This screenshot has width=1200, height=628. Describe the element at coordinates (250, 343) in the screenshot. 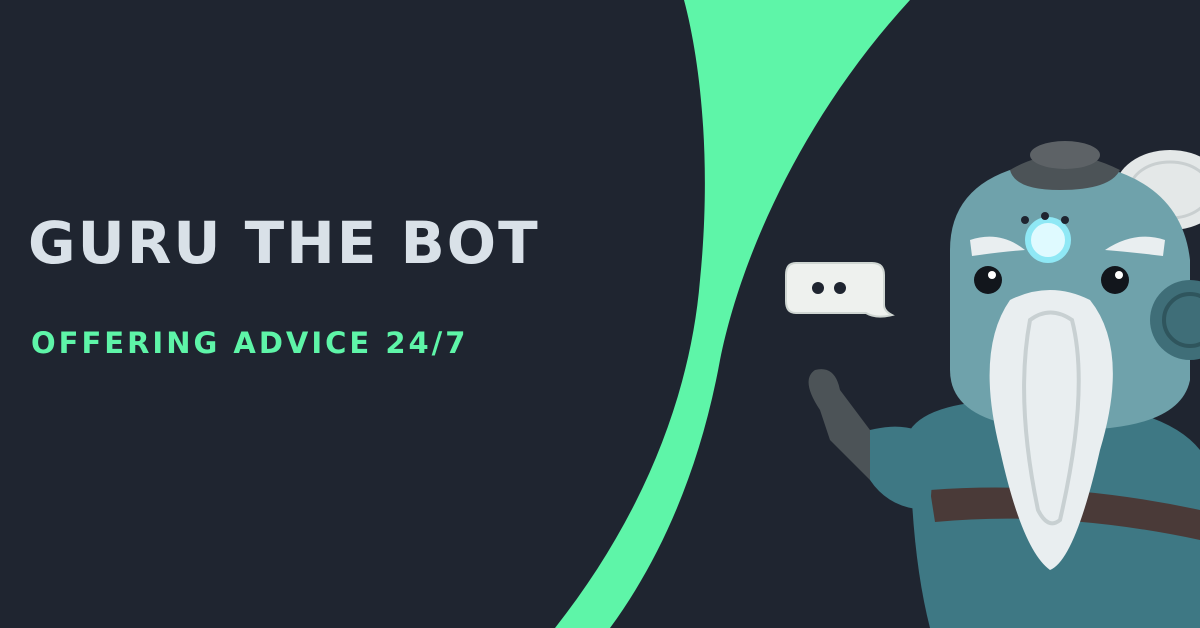

I see `tagline: OFFERING ADVICE 24/7` at that location.